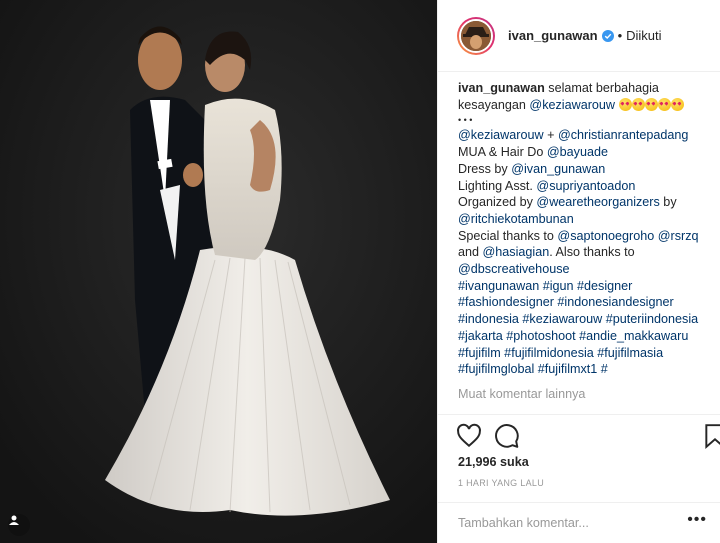 Image resolution: width=720 pixels, height=543 pixels. What do you see at coordinates (501, 88) in the screenshot?
I see `caption-author: ivan_gunawan` at bounding box center [501, 88].